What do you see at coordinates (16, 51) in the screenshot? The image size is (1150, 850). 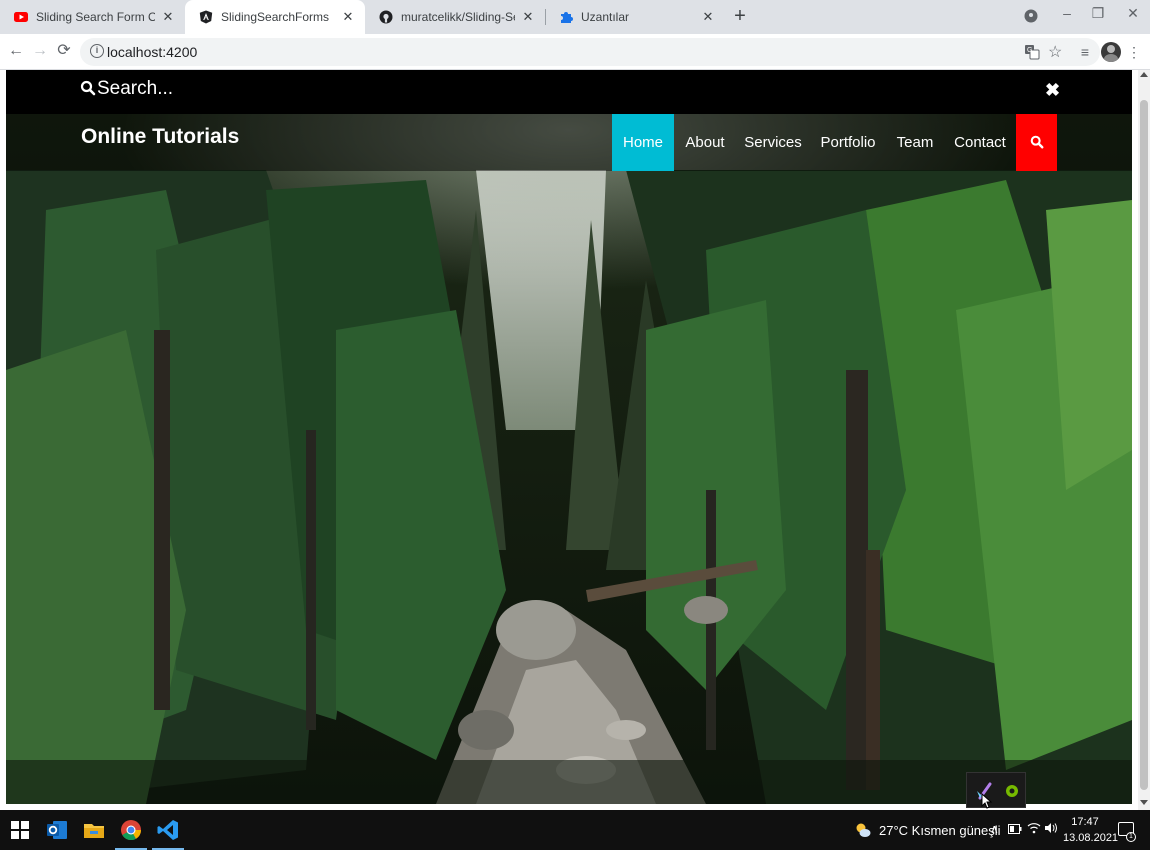 I see `back-icon: ←` at bounding box center [16, 51].